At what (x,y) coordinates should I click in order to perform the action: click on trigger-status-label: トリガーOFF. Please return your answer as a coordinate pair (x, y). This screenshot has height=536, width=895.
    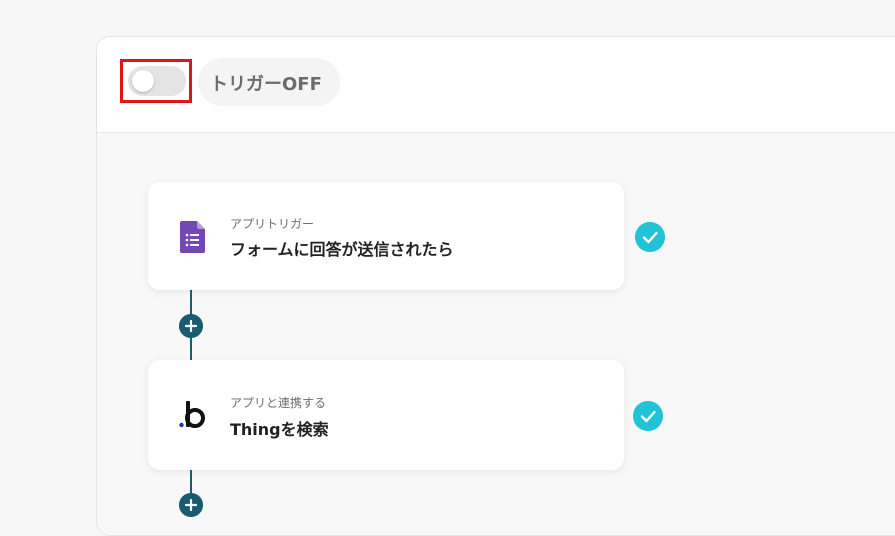
    Looking at the image, I should click on (266, 84).